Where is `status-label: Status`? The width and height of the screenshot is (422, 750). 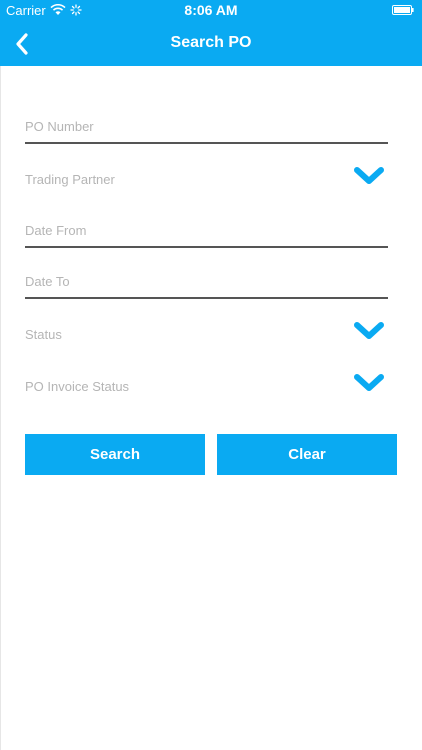 status-label: Status is located at coordinates (43, 334).